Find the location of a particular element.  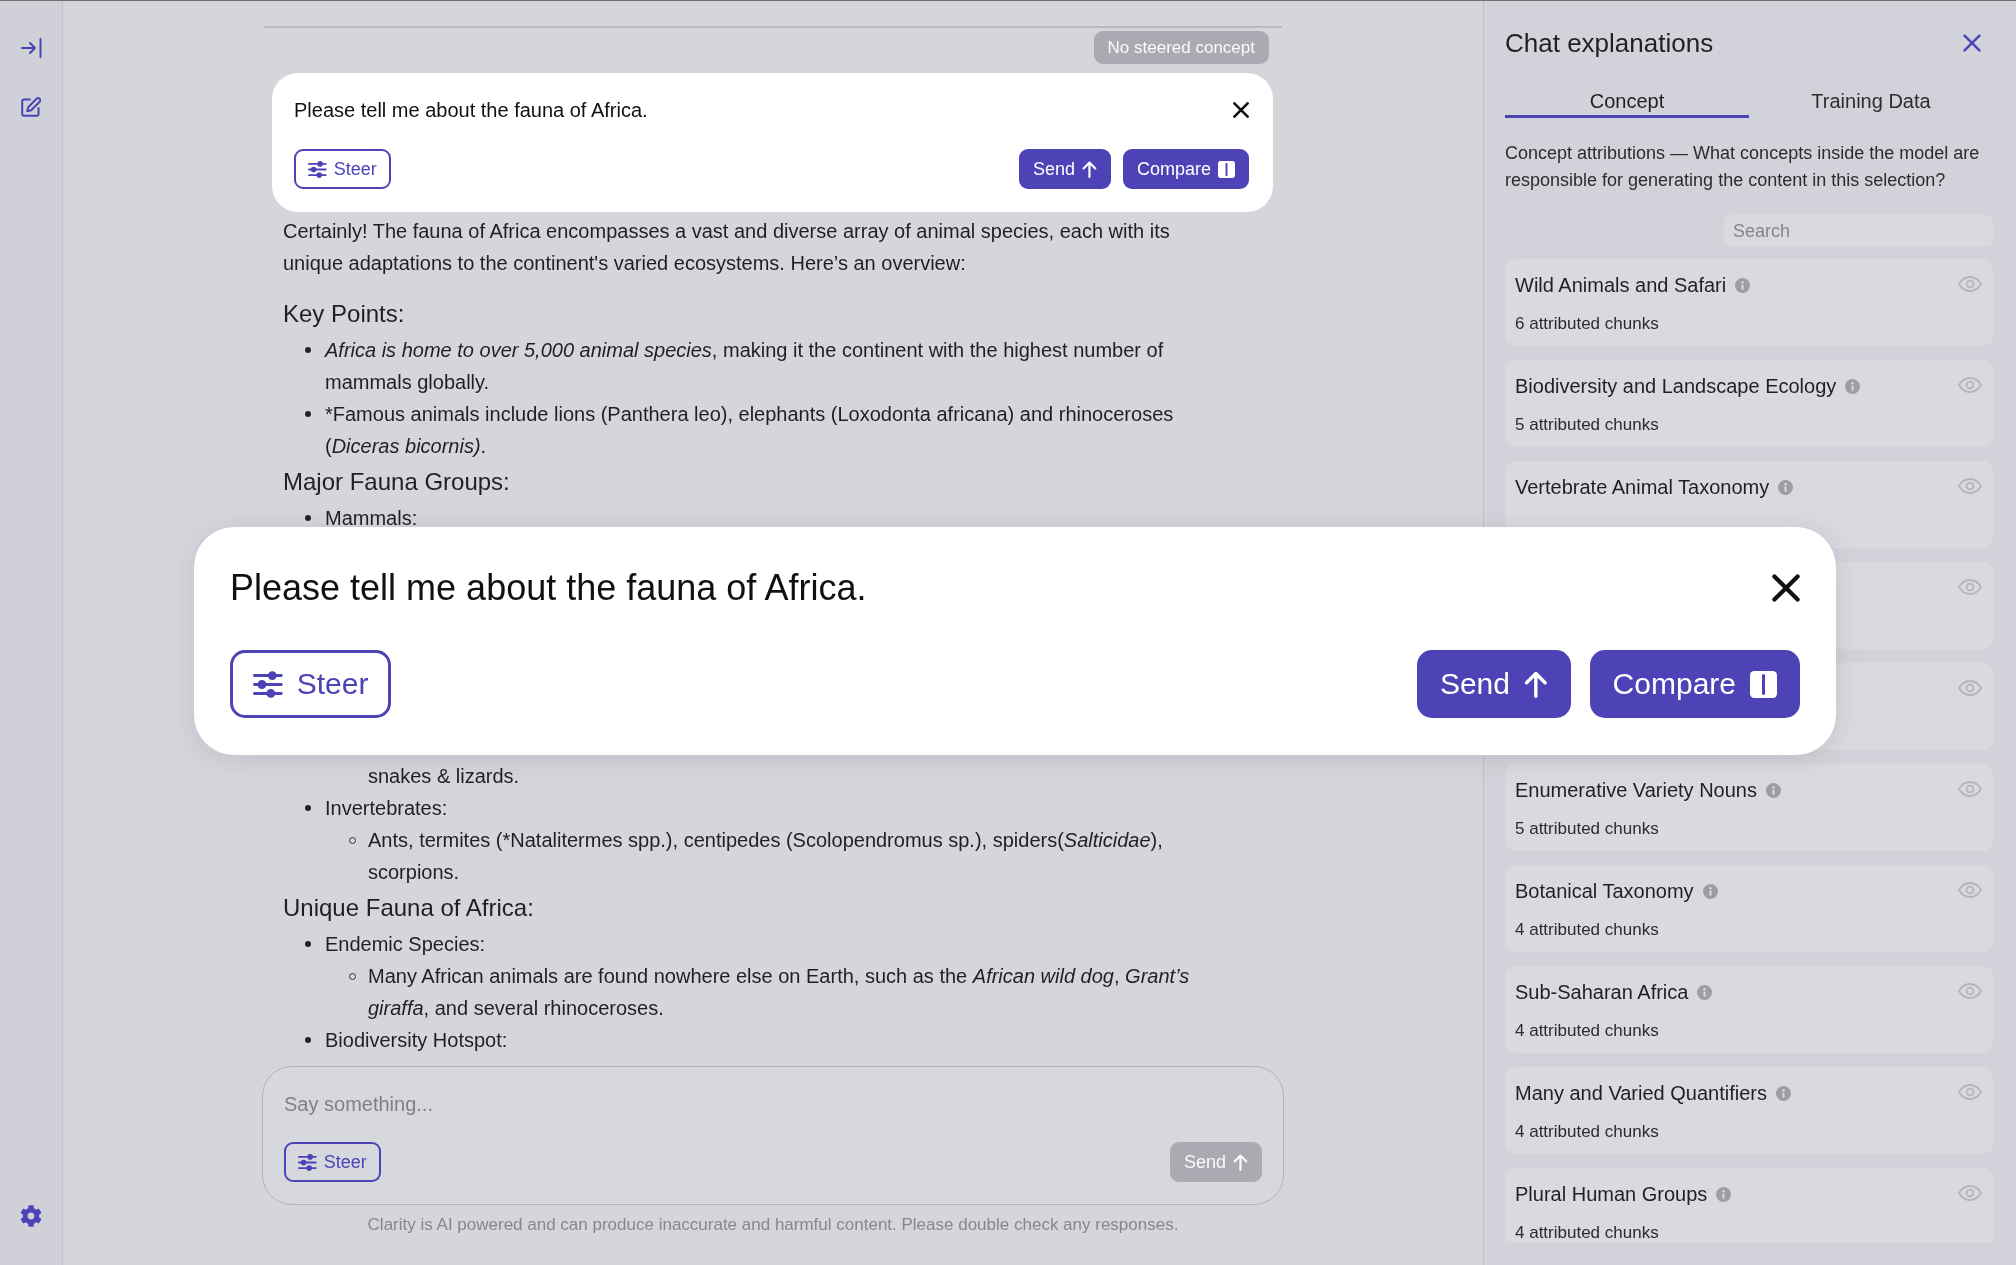

chunk-count: 6 attributed chunks is located at coordinates (1587, 324).